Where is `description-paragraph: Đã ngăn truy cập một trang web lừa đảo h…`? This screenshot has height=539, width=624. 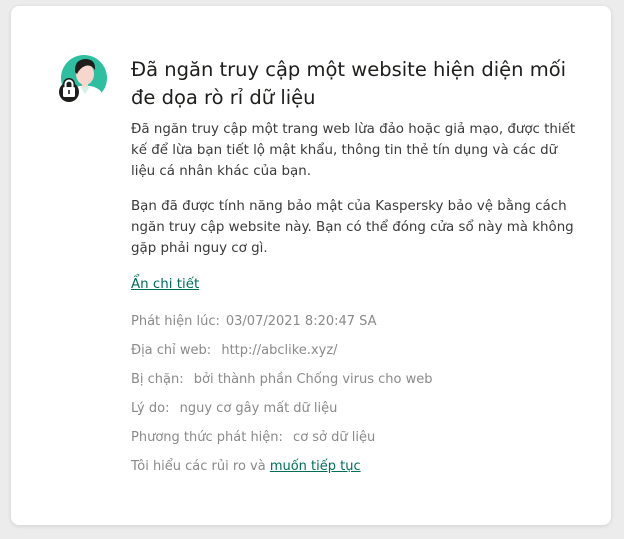
description-paragraph: Đã ngăn truy cập một trang web lừa đảo h… is located at coordinates (353, 150).